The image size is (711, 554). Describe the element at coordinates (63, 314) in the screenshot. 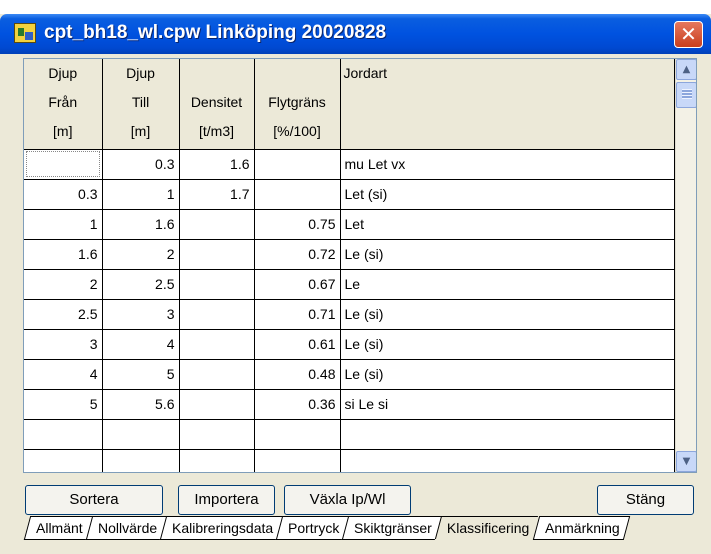

I see `cell-djup-fran: 2.5` at that location.